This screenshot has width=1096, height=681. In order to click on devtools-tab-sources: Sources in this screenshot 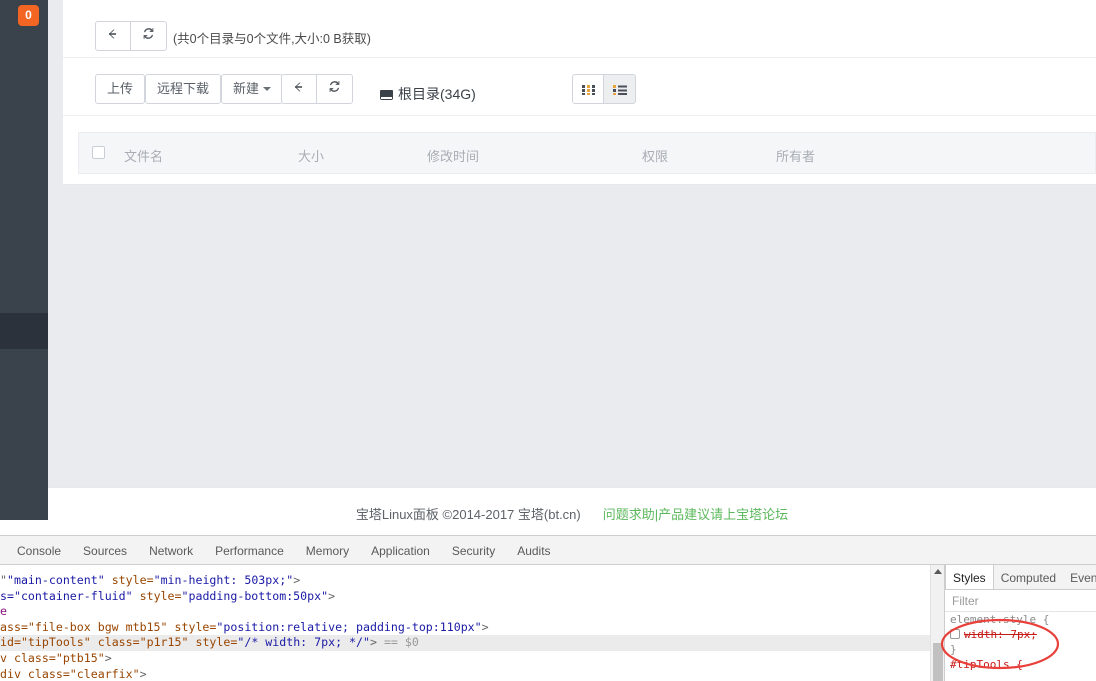, I will do `click(105, 550)`.